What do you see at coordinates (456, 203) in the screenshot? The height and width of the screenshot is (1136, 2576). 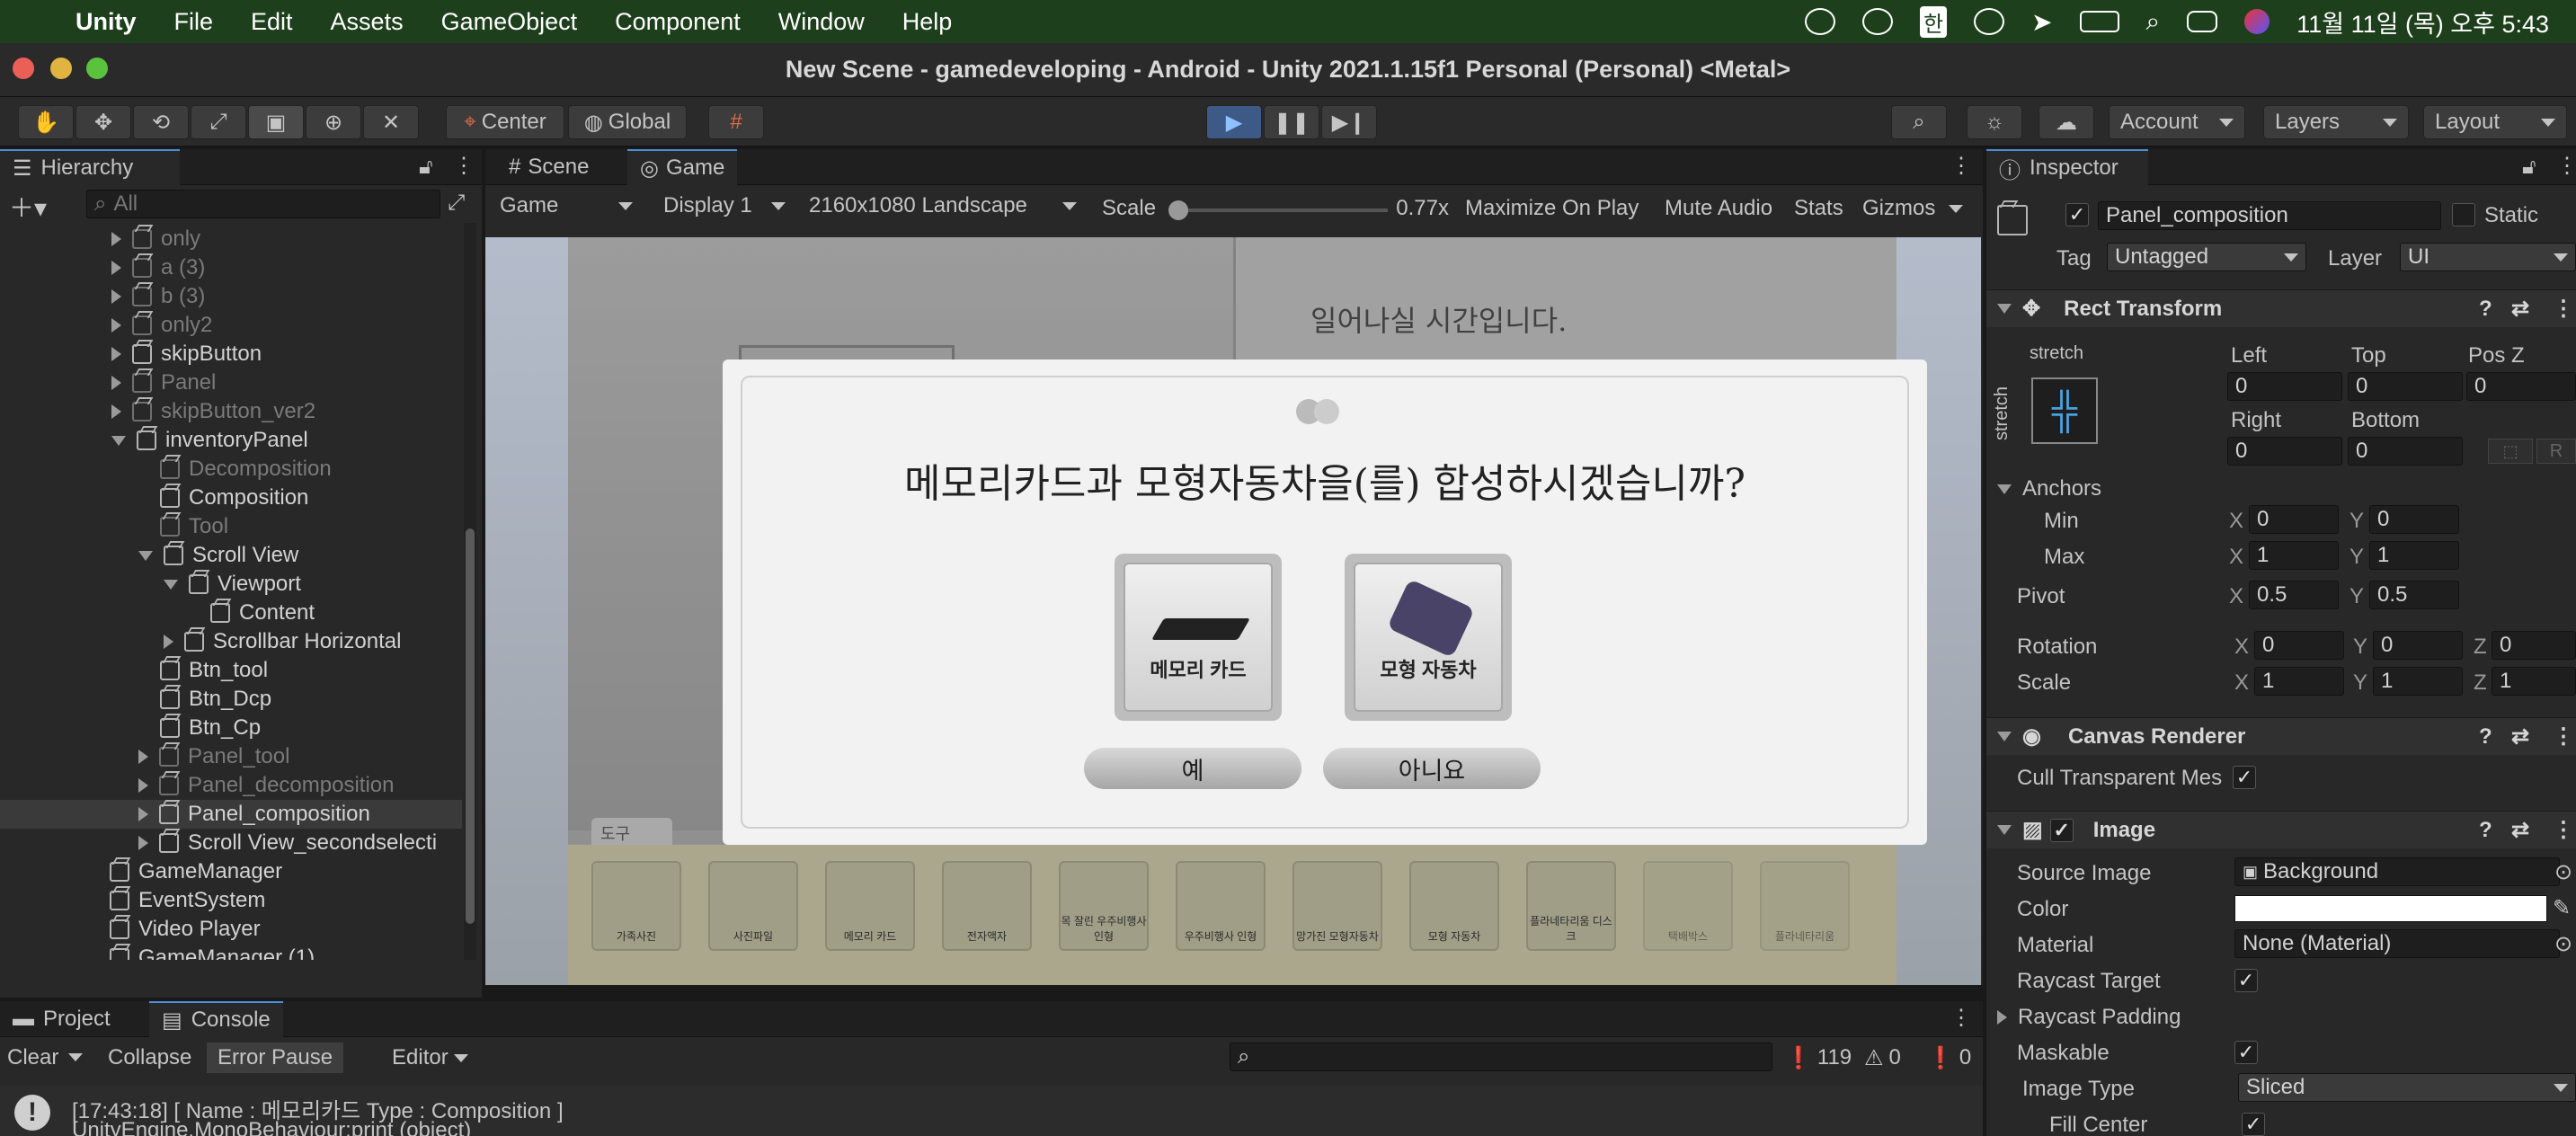 I see `scene-visibility-icon: ⤢` at bounding box center [456, 203].